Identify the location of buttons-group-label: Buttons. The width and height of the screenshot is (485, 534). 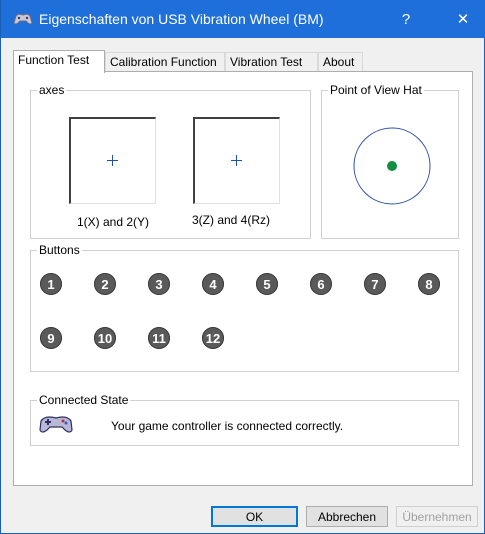
(59, 250).